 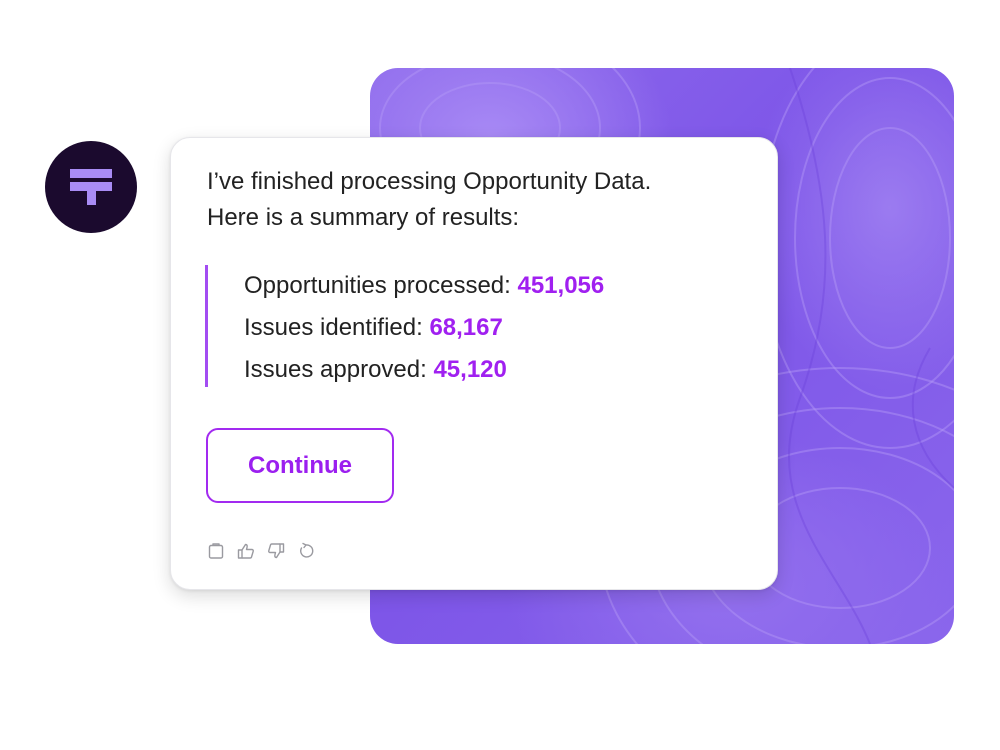 What do you see at coordinates (363, 217) in the screenshot?
I see `message-line-2: Here is a summary of results:` at bounding box center [363, 217].